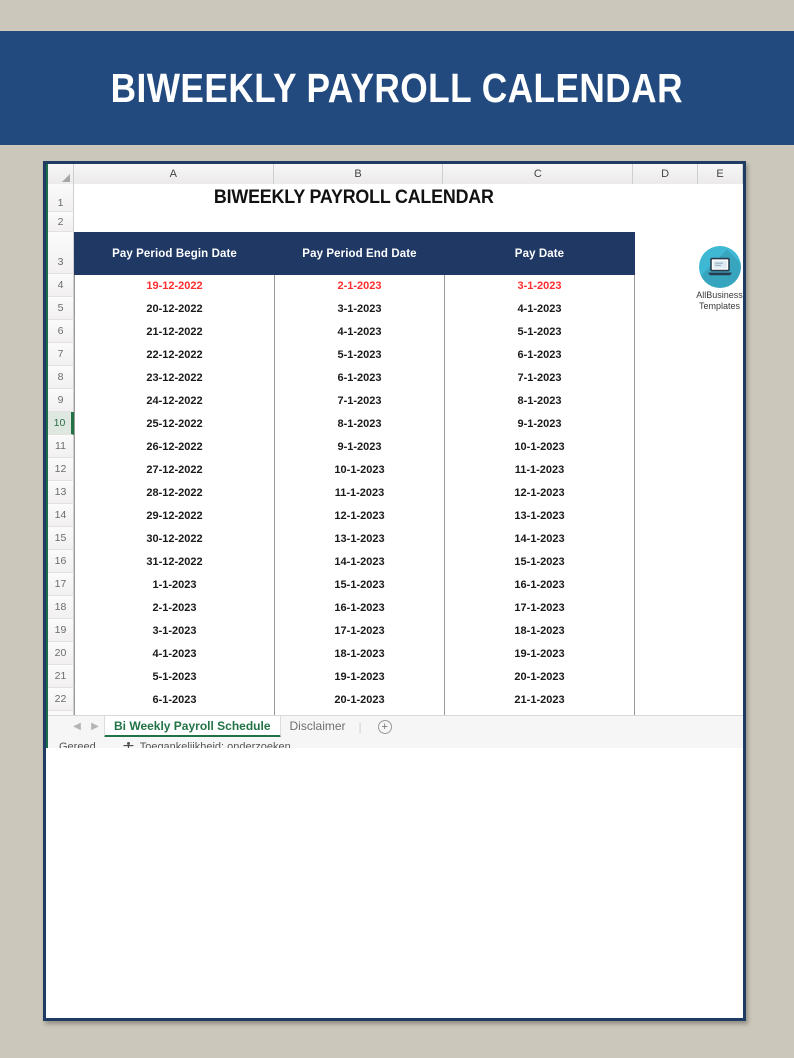 This screenshot has height=1058, width=794. I want to click on cell-pay: 20-1-2023, so click(539, 677).